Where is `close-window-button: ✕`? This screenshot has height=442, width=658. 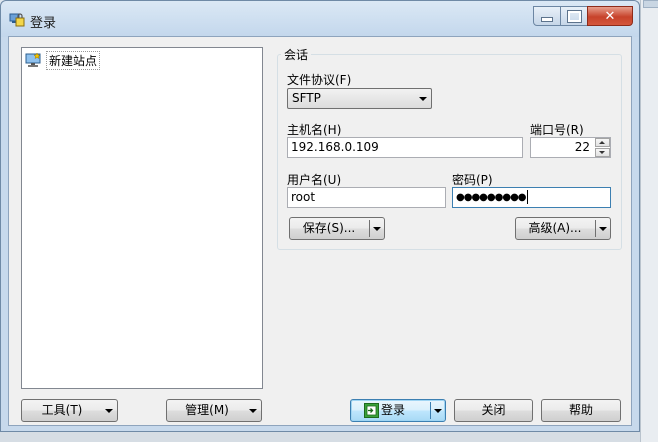
close-window-button: ✕ is located at coordinates (610, 16).